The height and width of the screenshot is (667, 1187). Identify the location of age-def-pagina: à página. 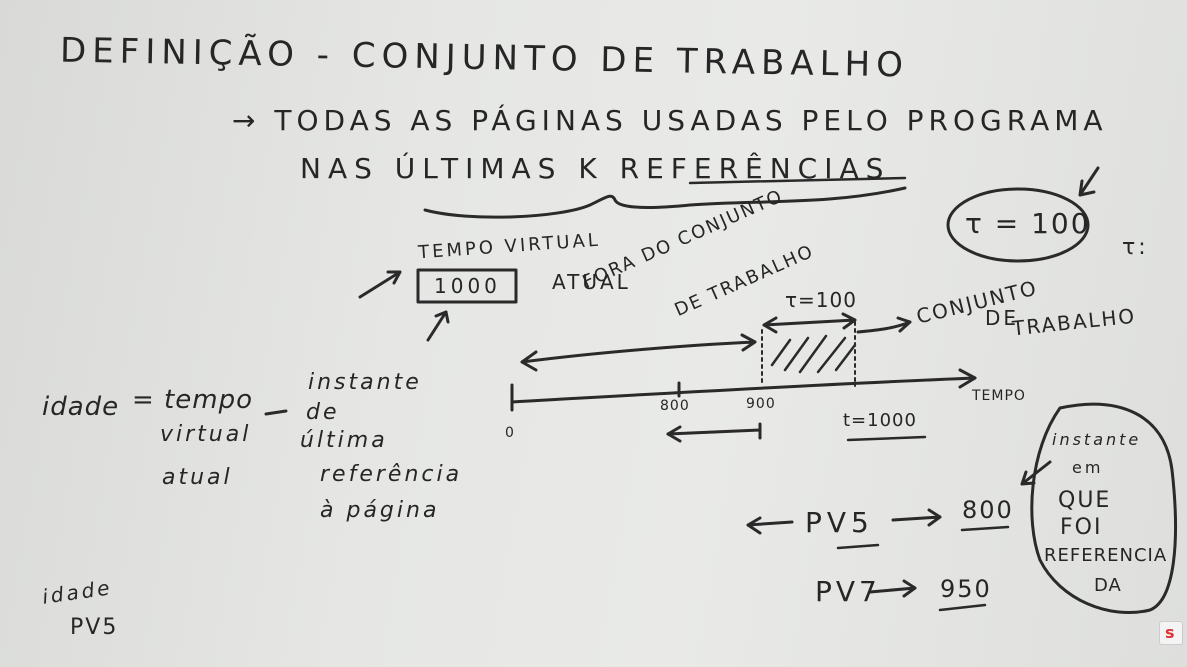
(380, 510).